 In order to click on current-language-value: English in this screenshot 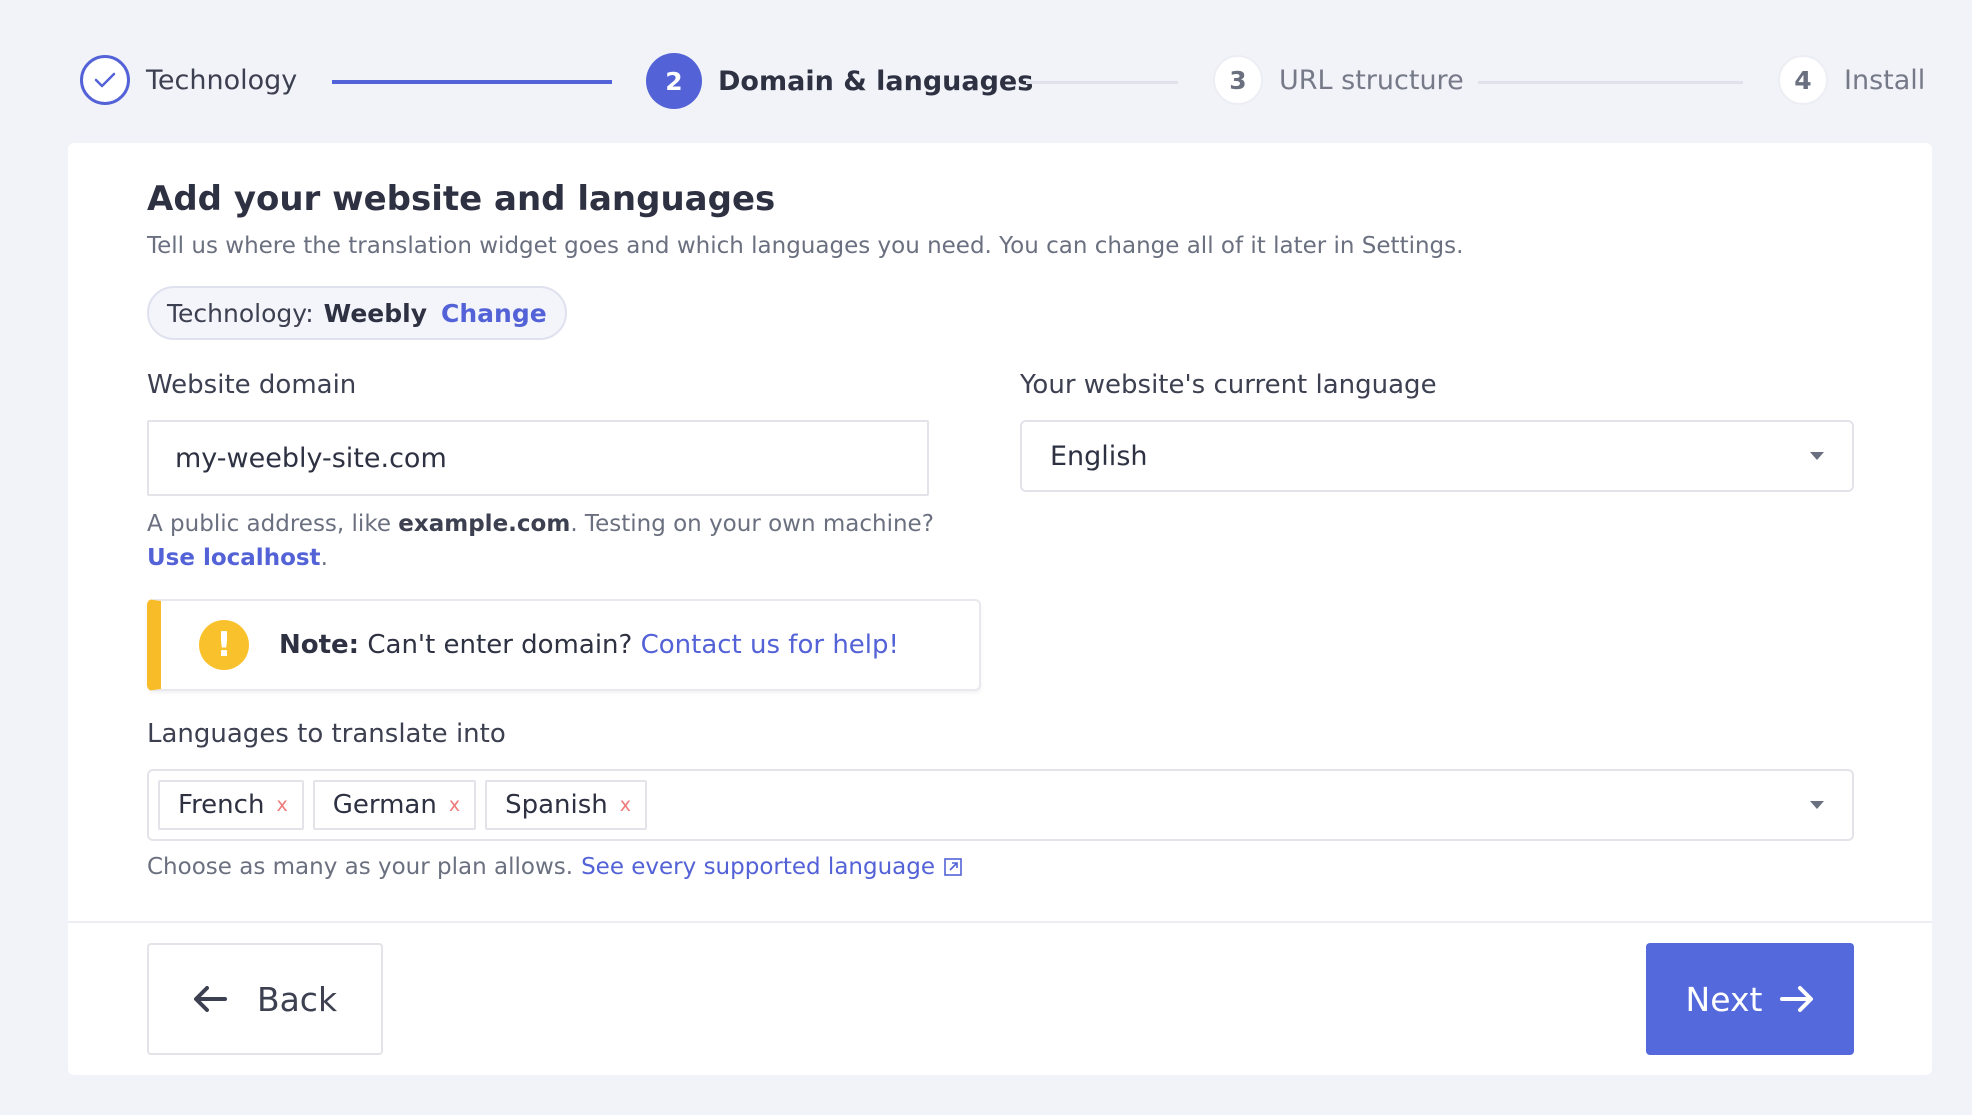, I will do `click(1099, 456)`.